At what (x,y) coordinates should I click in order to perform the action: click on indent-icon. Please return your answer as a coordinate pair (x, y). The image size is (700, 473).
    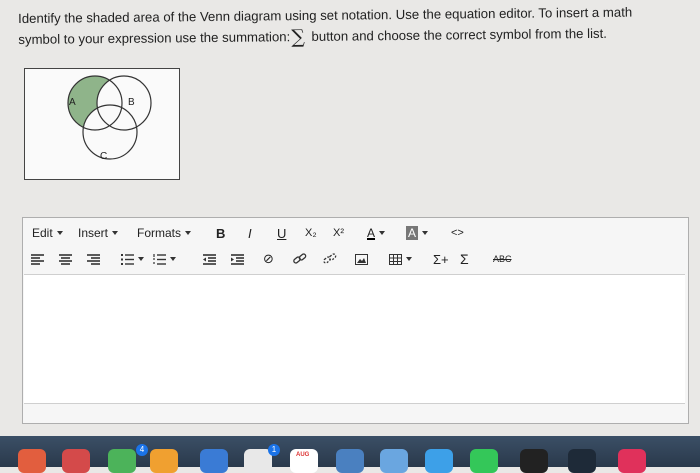
    Looking at the image, I should click on (237, 259).